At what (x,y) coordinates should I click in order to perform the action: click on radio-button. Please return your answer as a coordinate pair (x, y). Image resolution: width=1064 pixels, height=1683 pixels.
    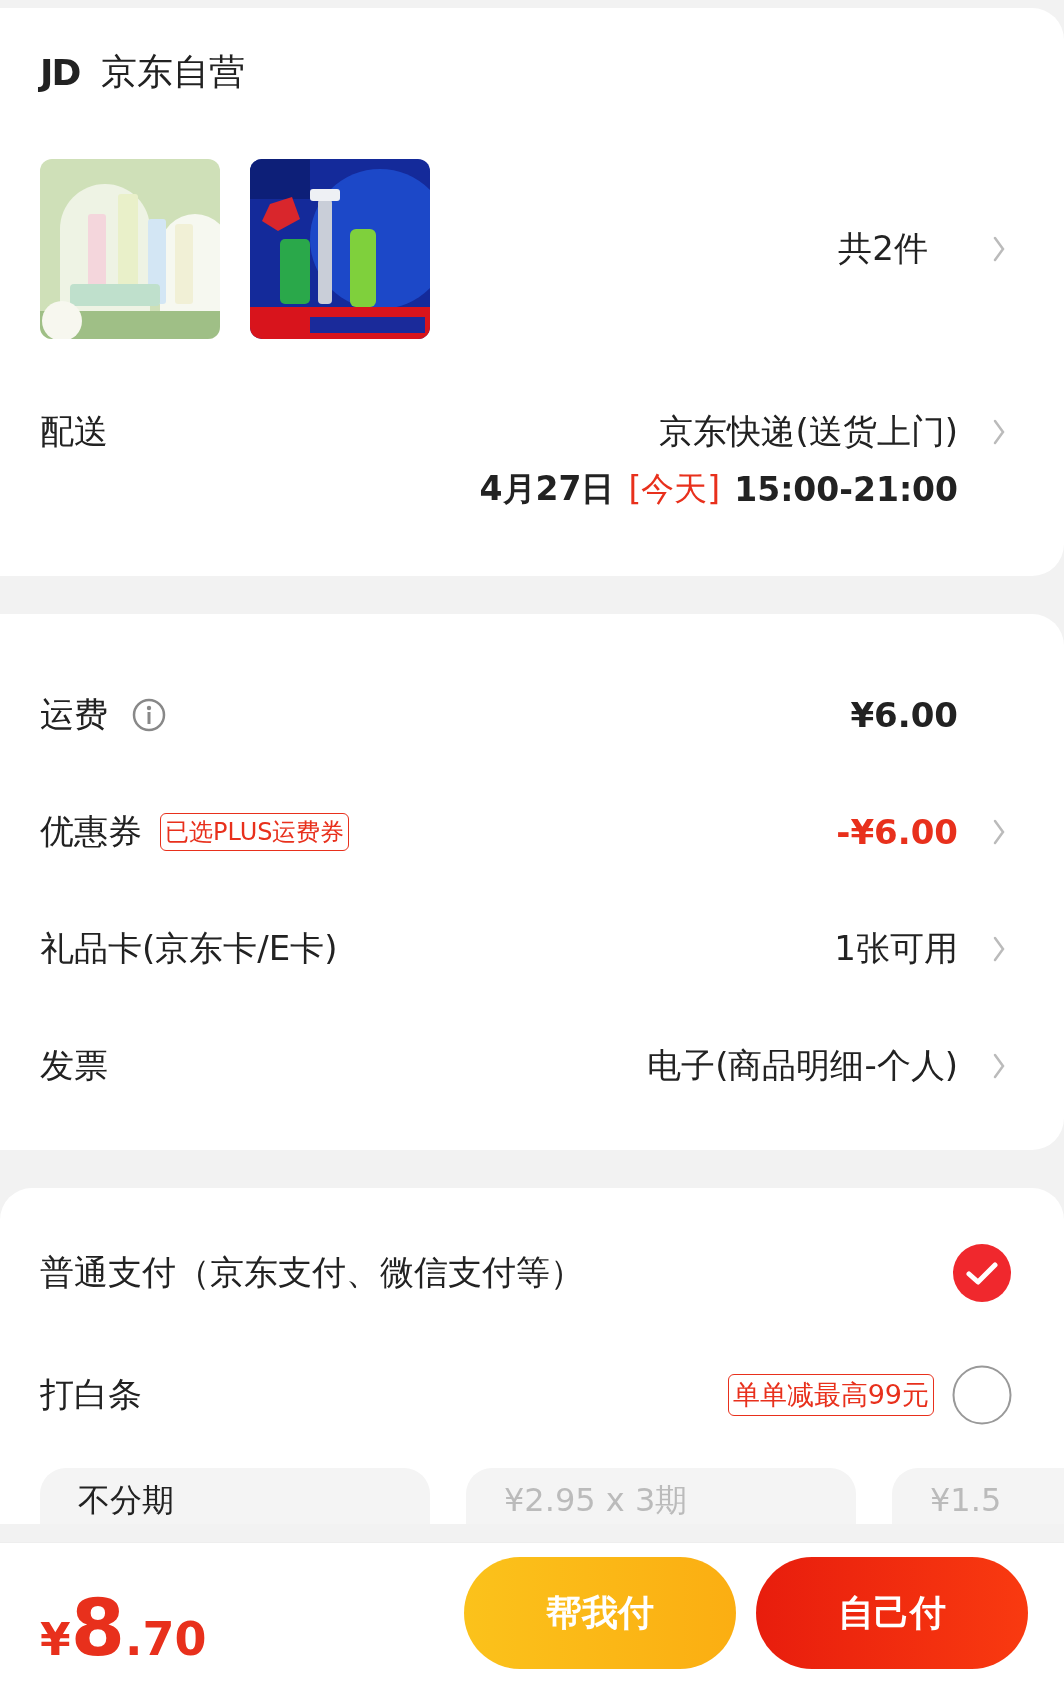
    Looking at the image, I should click on (982, 1395).